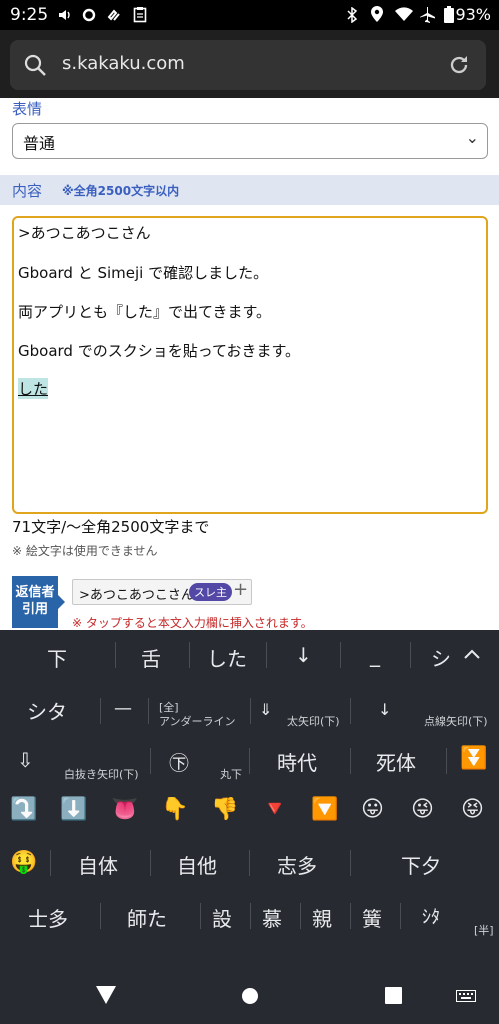 This screenshot has height=1024, width=499. What do you see at coordinates (35, 592) in the screenshot?
I see `quote-label-line1: 返信者` at bounding box center [35, 592].